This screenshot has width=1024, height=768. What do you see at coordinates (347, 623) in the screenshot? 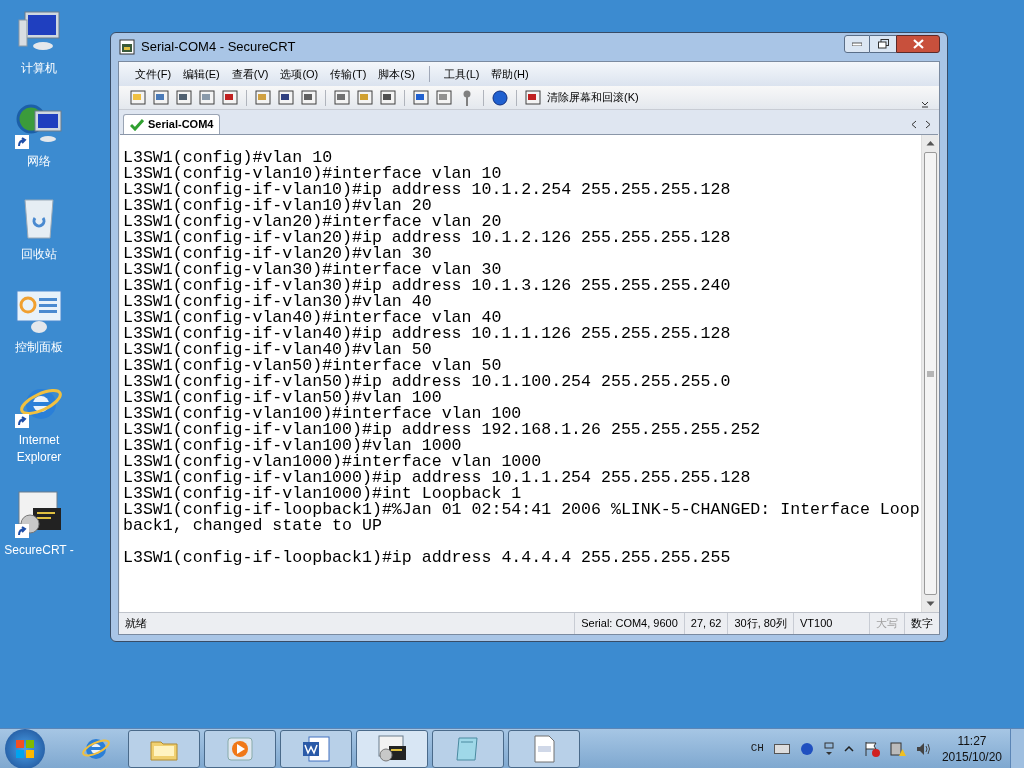
I see `status-field: 就绪` at bounding box center [347, 623].